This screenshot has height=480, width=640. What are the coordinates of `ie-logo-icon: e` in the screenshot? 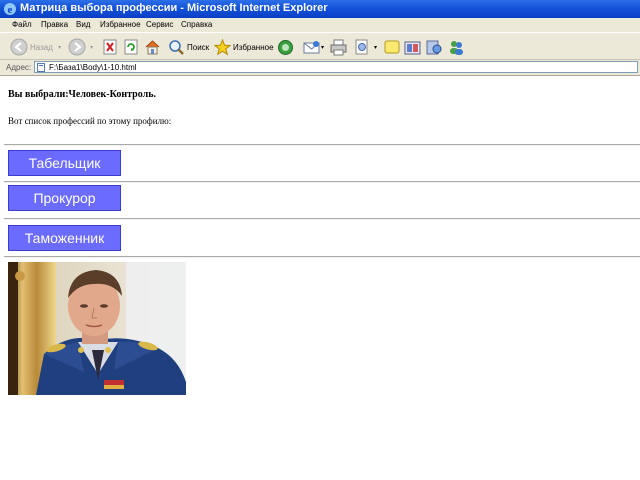 It's located at (10, 9).